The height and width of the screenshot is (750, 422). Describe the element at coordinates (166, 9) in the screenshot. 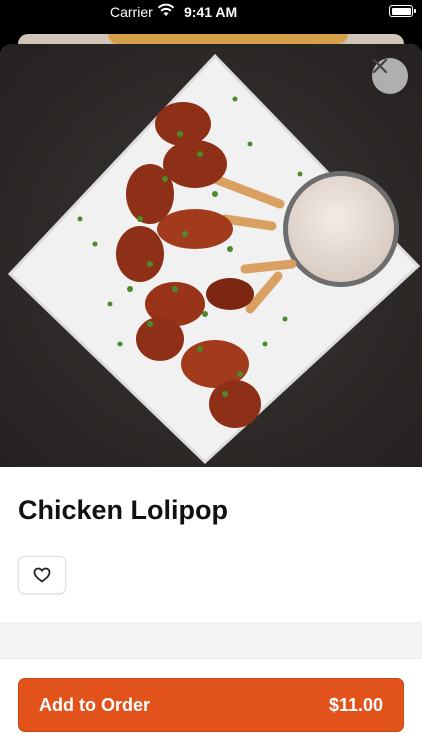

I see `wifi-icon` at that location.